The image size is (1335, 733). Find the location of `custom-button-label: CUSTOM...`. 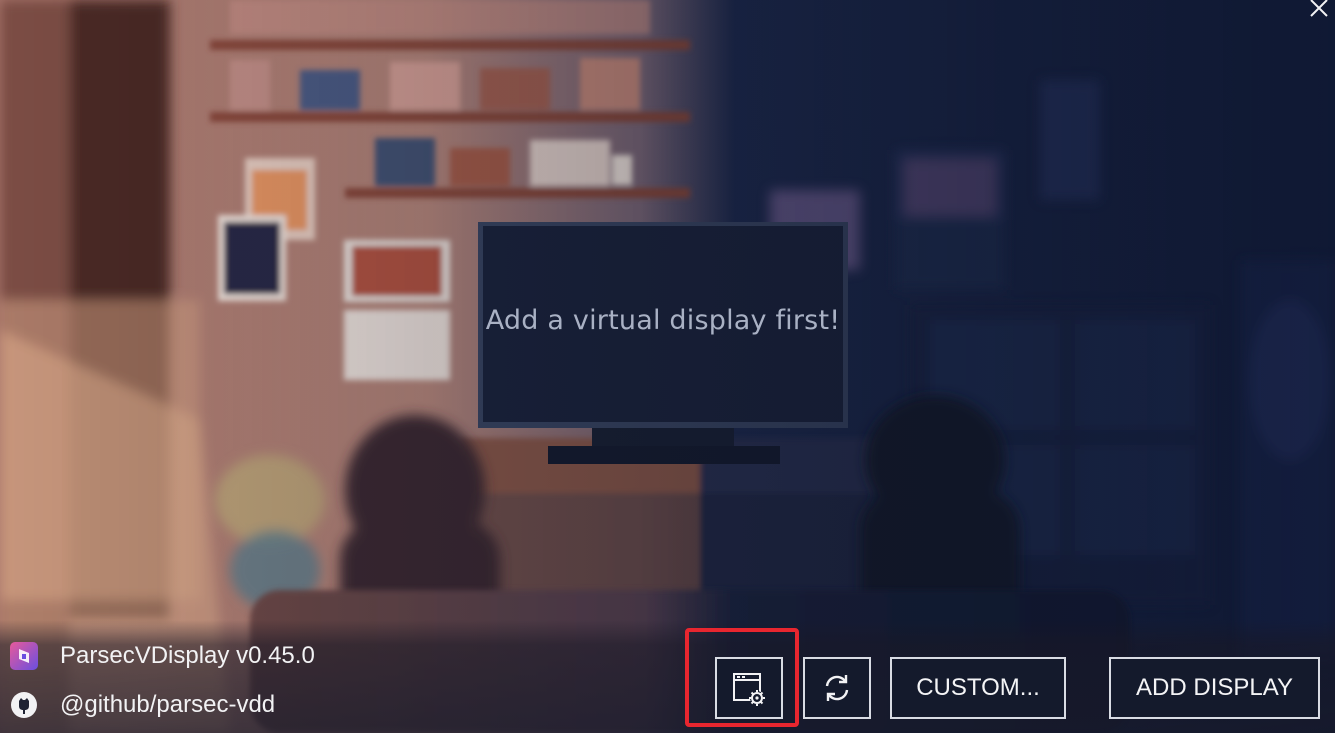

custom-button-label: CUSTOM... is located at coordinates (978, 687).